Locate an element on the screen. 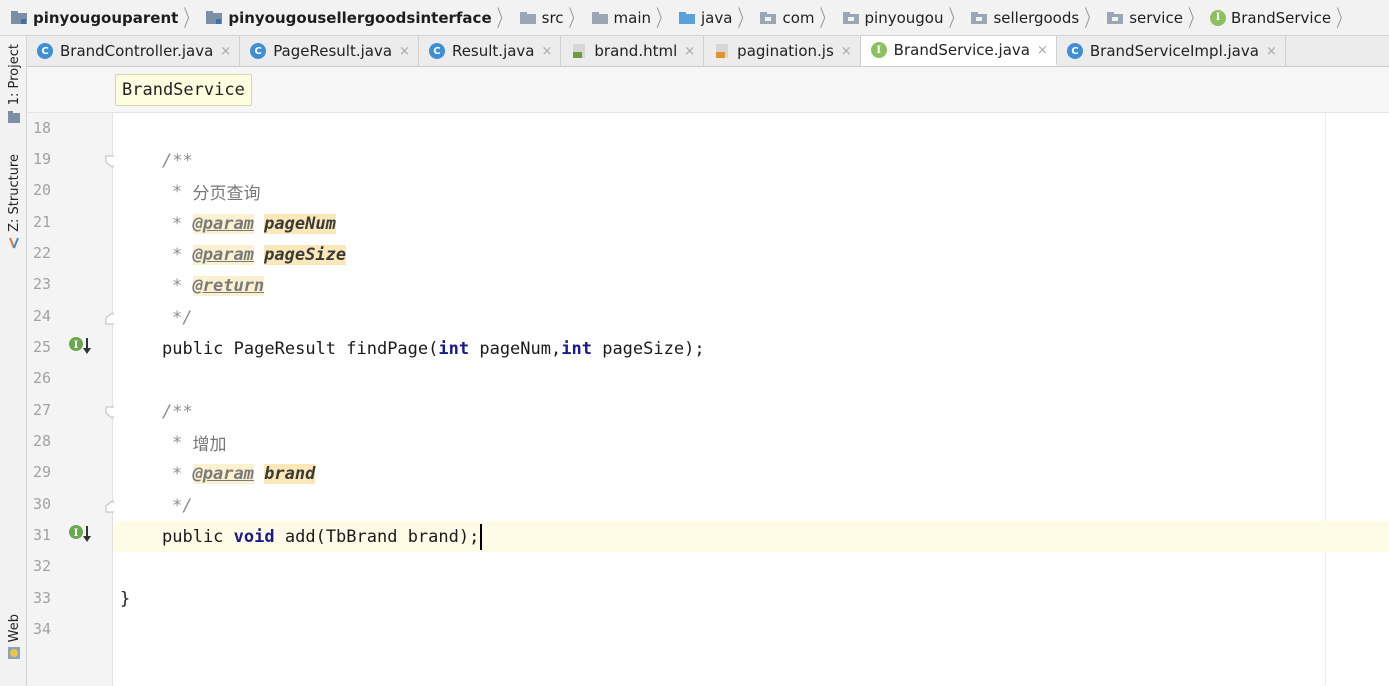 The height and width of the screenshot is (686, 1389). project-tool-window-button: 1: Project is located at coordinates (14, 86).